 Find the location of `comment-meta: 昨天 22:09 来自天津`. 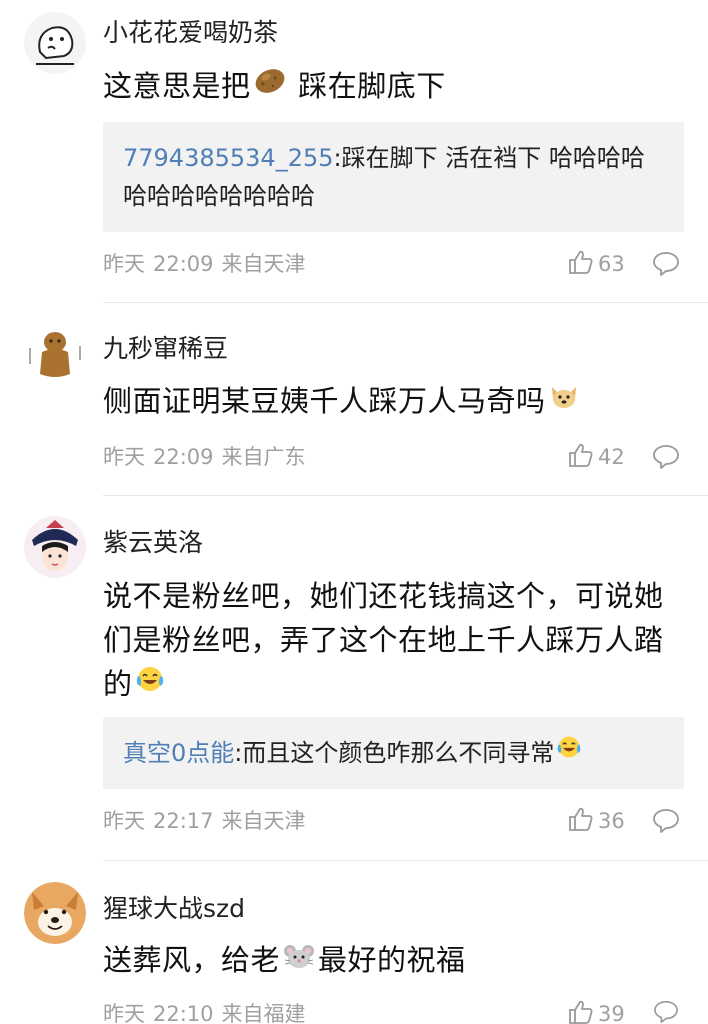

comment-meta: 昨天 22:09 来自天津 is located at coordinates (204, 264).